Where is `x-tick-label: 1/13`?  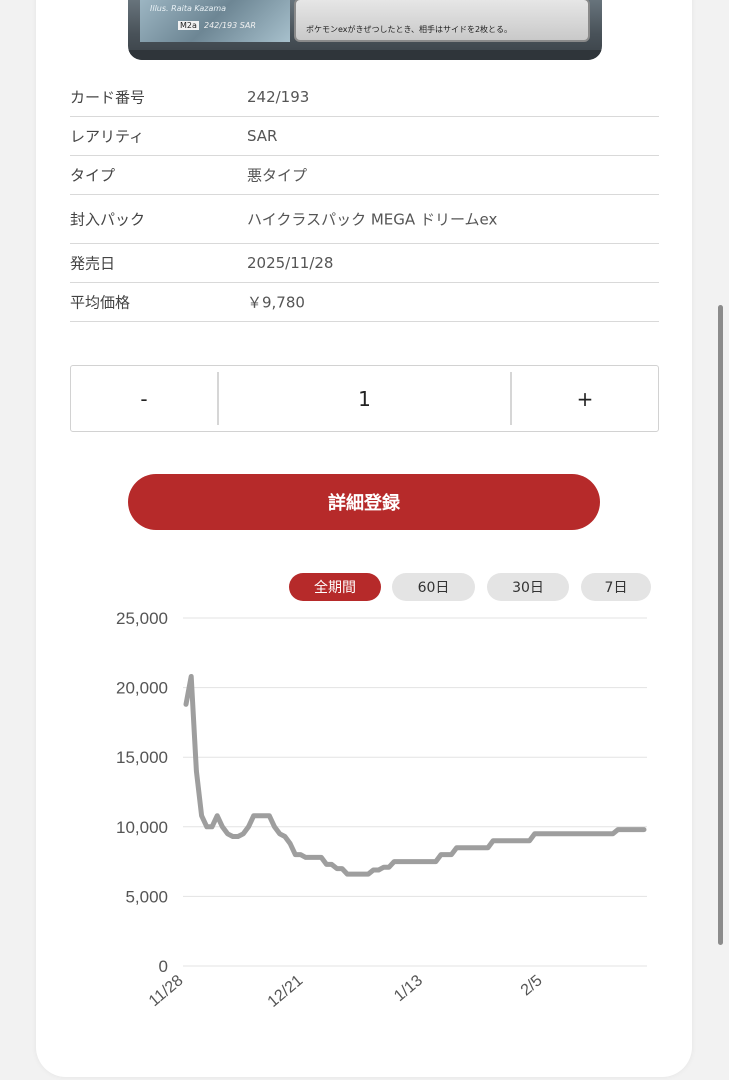 x-tick-label: 1/13 is located at coordinates (408, 988).